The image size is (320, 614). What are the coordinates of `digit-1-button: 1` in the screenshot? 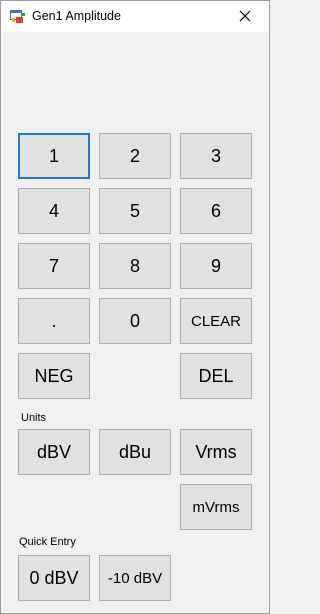 It's located at (54, 156).